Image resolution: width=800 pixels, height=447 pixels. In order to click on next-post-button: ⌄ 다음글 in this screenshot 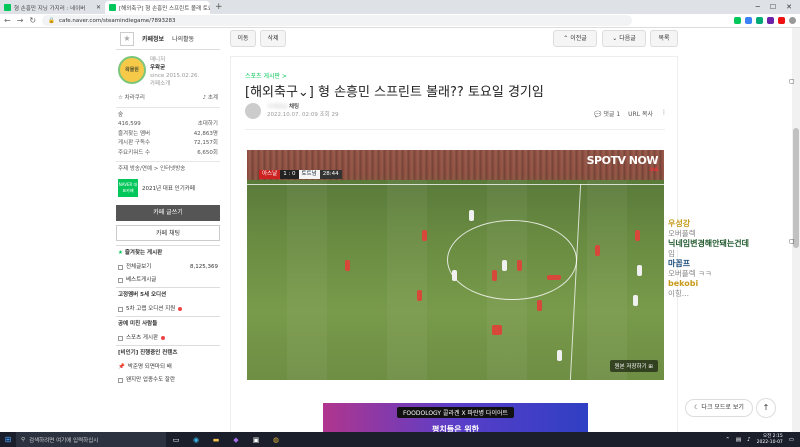, I will do `click(624, 38)`.